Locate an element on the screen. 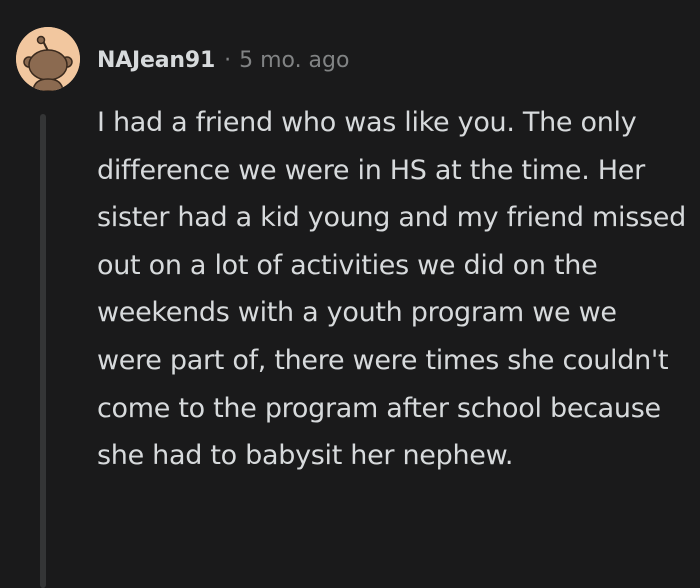 Image resolution: width=700 pixels, height=588 pixels. thread-collapse-line is located at coordinates (43, 351).